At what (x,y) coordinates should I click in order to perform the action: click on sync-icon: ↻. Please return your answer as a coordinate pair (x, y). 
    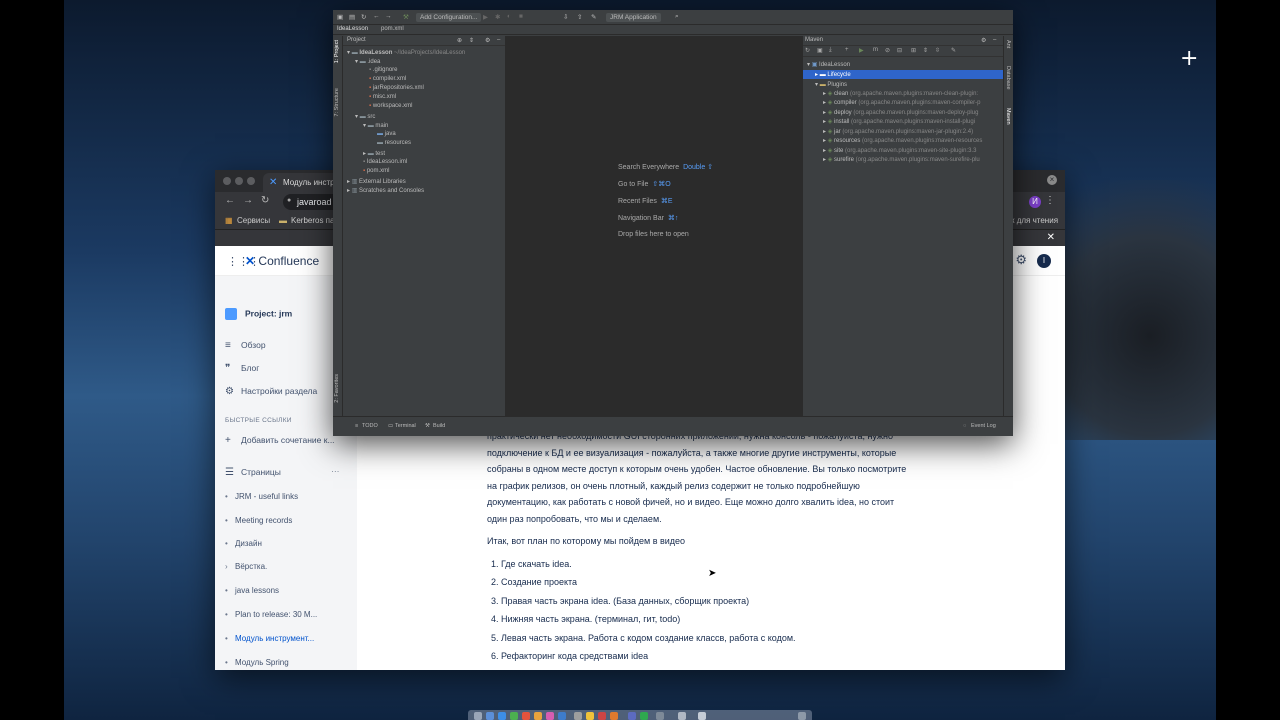
    Looking at the image, I should click on (363, 17).